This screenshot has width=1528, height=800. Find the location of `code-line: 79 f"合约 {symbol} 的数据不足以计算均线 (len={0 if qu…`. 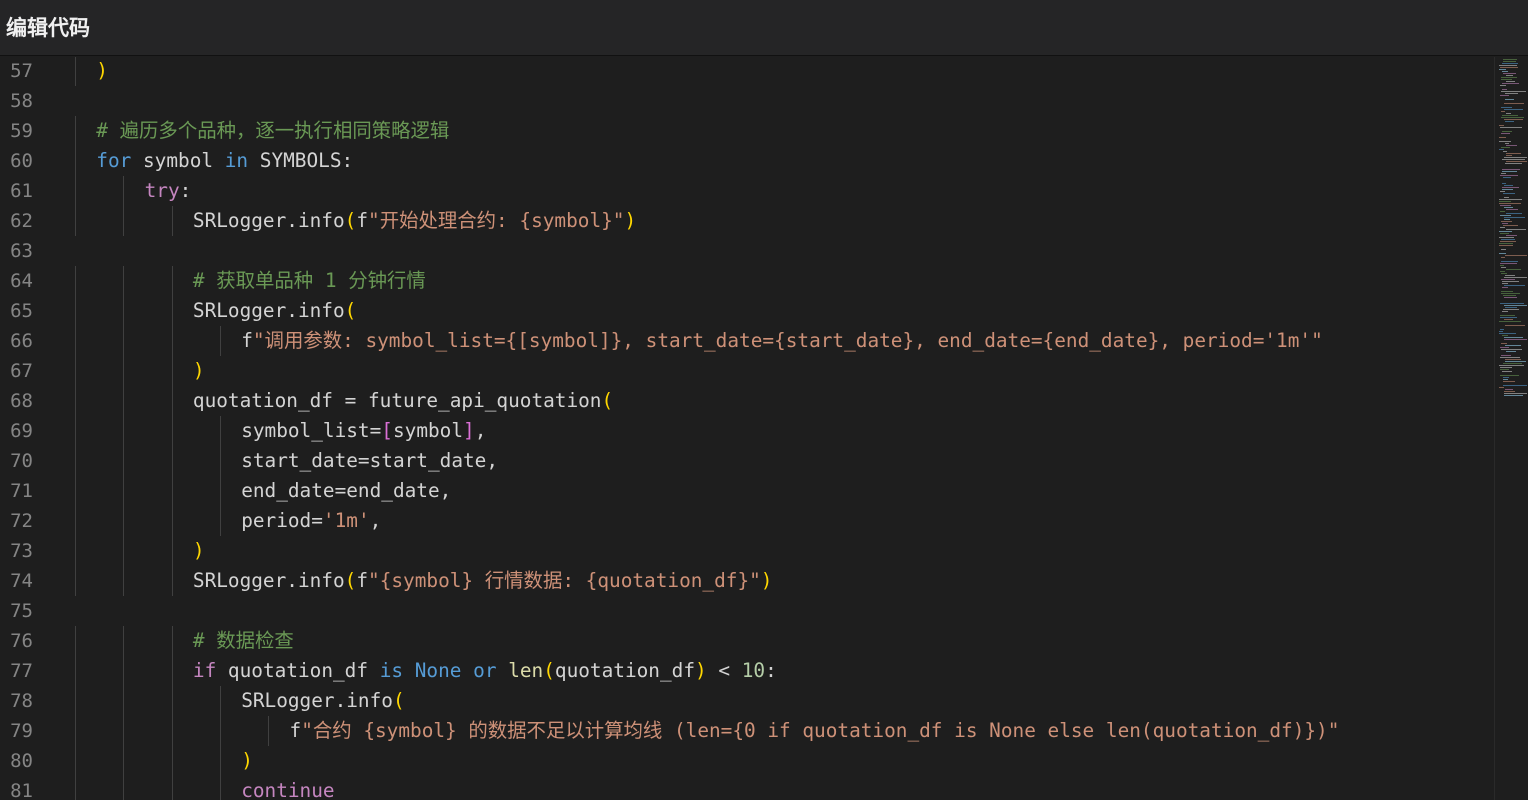

code-line: 79 f"合约 {symbol} 的数据不足以计算均线 (len={0 if qu… is located at coordinates (747, 731).